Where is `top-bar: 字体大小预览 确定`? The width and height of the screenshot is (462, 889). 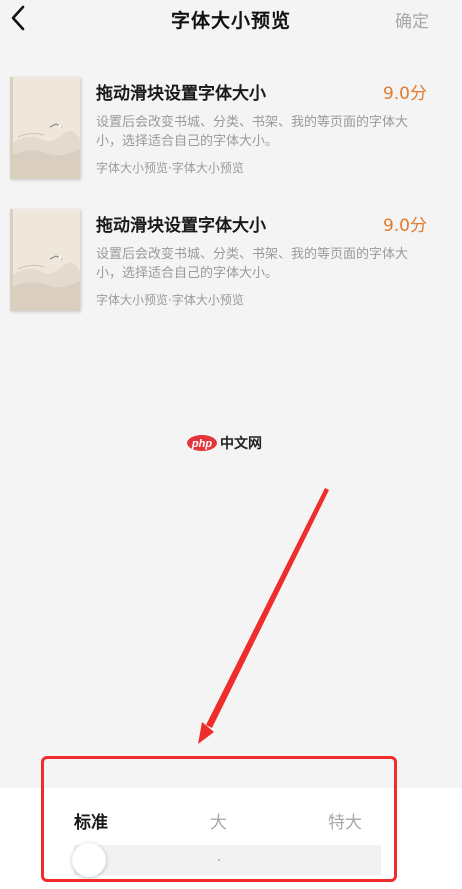 top-bar: 字体大小预览 确定 is located at coordinates (231, 20).